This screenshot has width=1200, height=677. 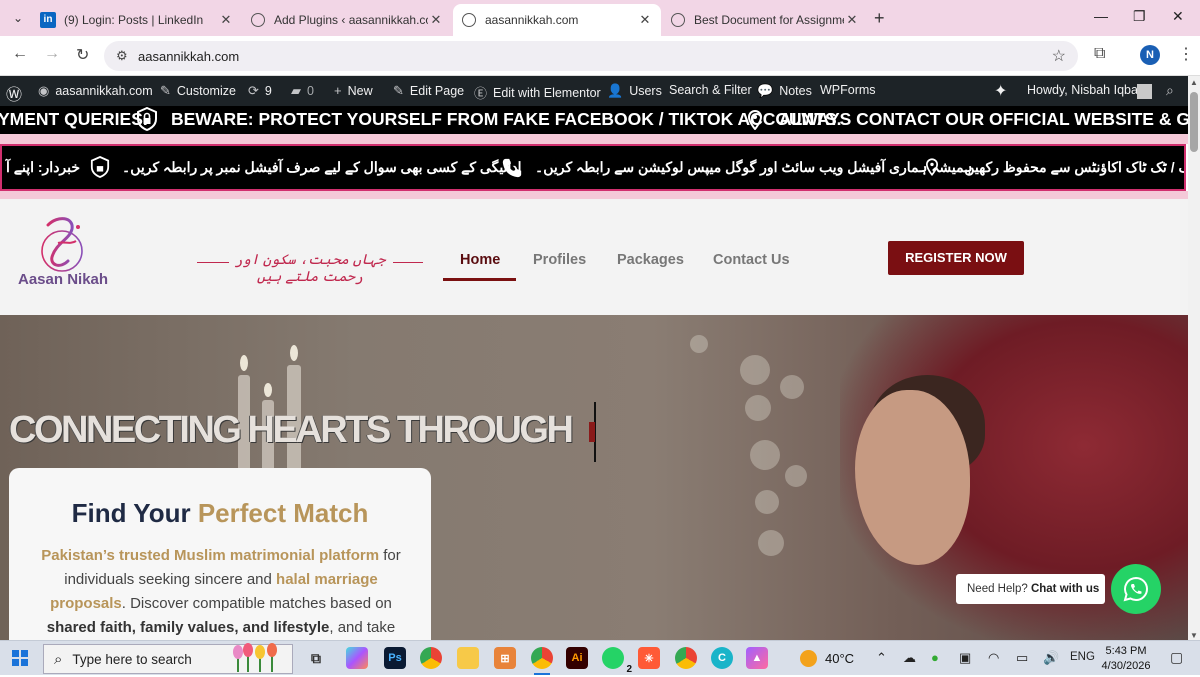 I want to click on tab-add-plugins: Add Plugins ‹ aasannikkah.com ✕, so click(x=347, y=20).